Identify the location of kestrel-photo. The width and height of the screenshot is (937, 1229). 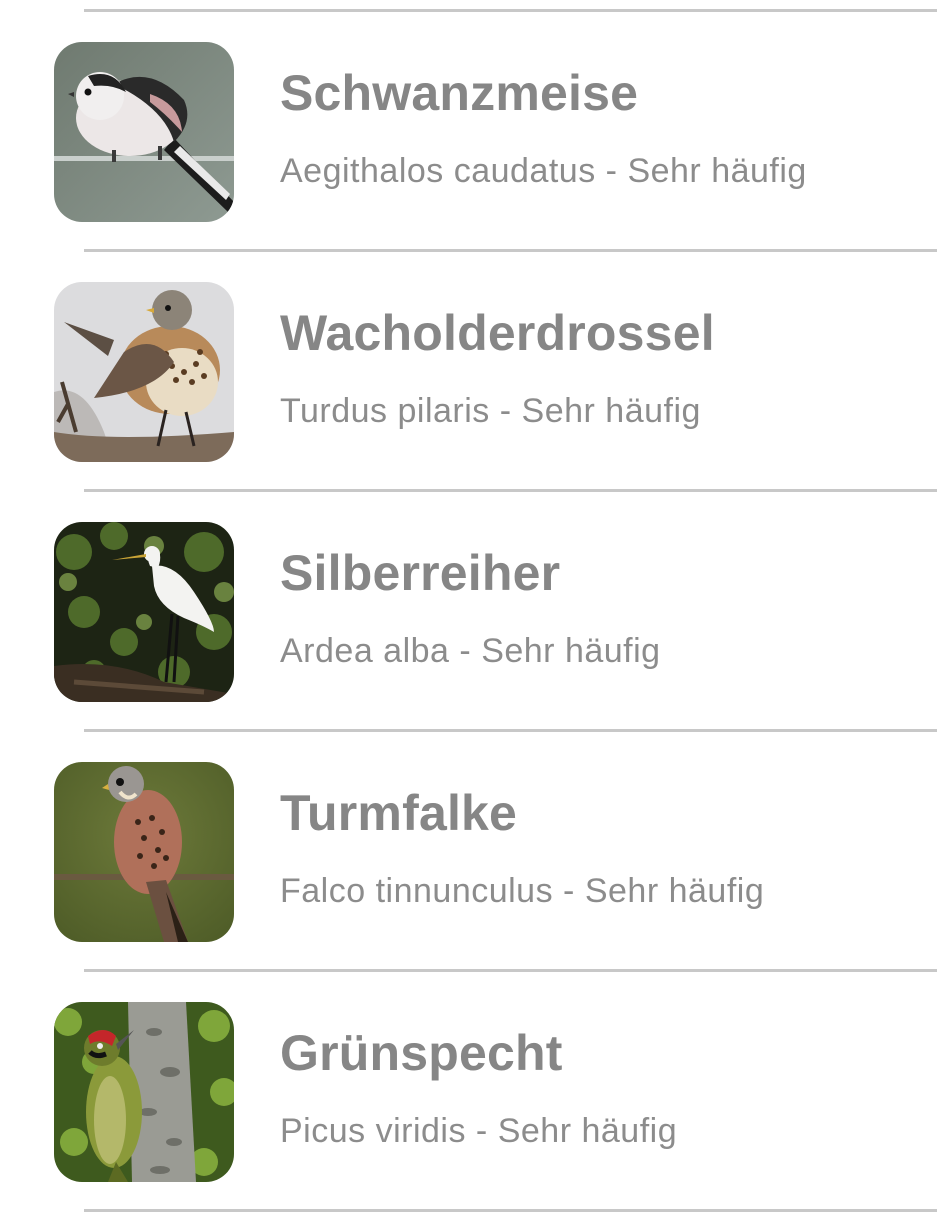
(144, 852).